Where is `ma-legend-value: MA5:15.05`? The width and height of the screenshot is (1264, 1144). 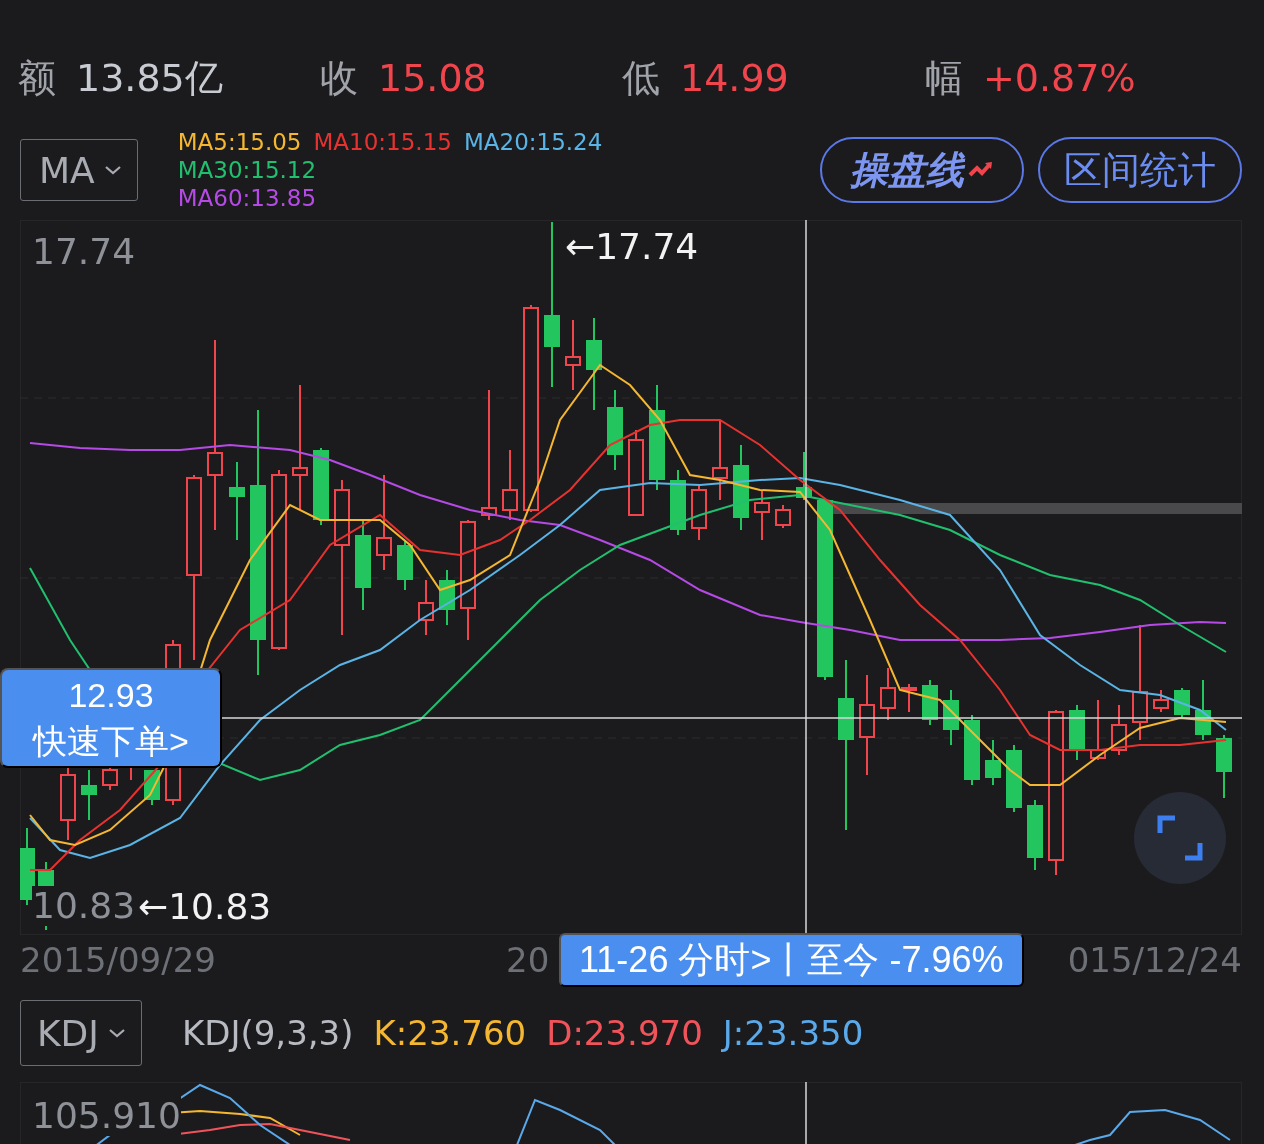 ma-legend-value: MA5:15.05 is located at coordinates (239, 142).